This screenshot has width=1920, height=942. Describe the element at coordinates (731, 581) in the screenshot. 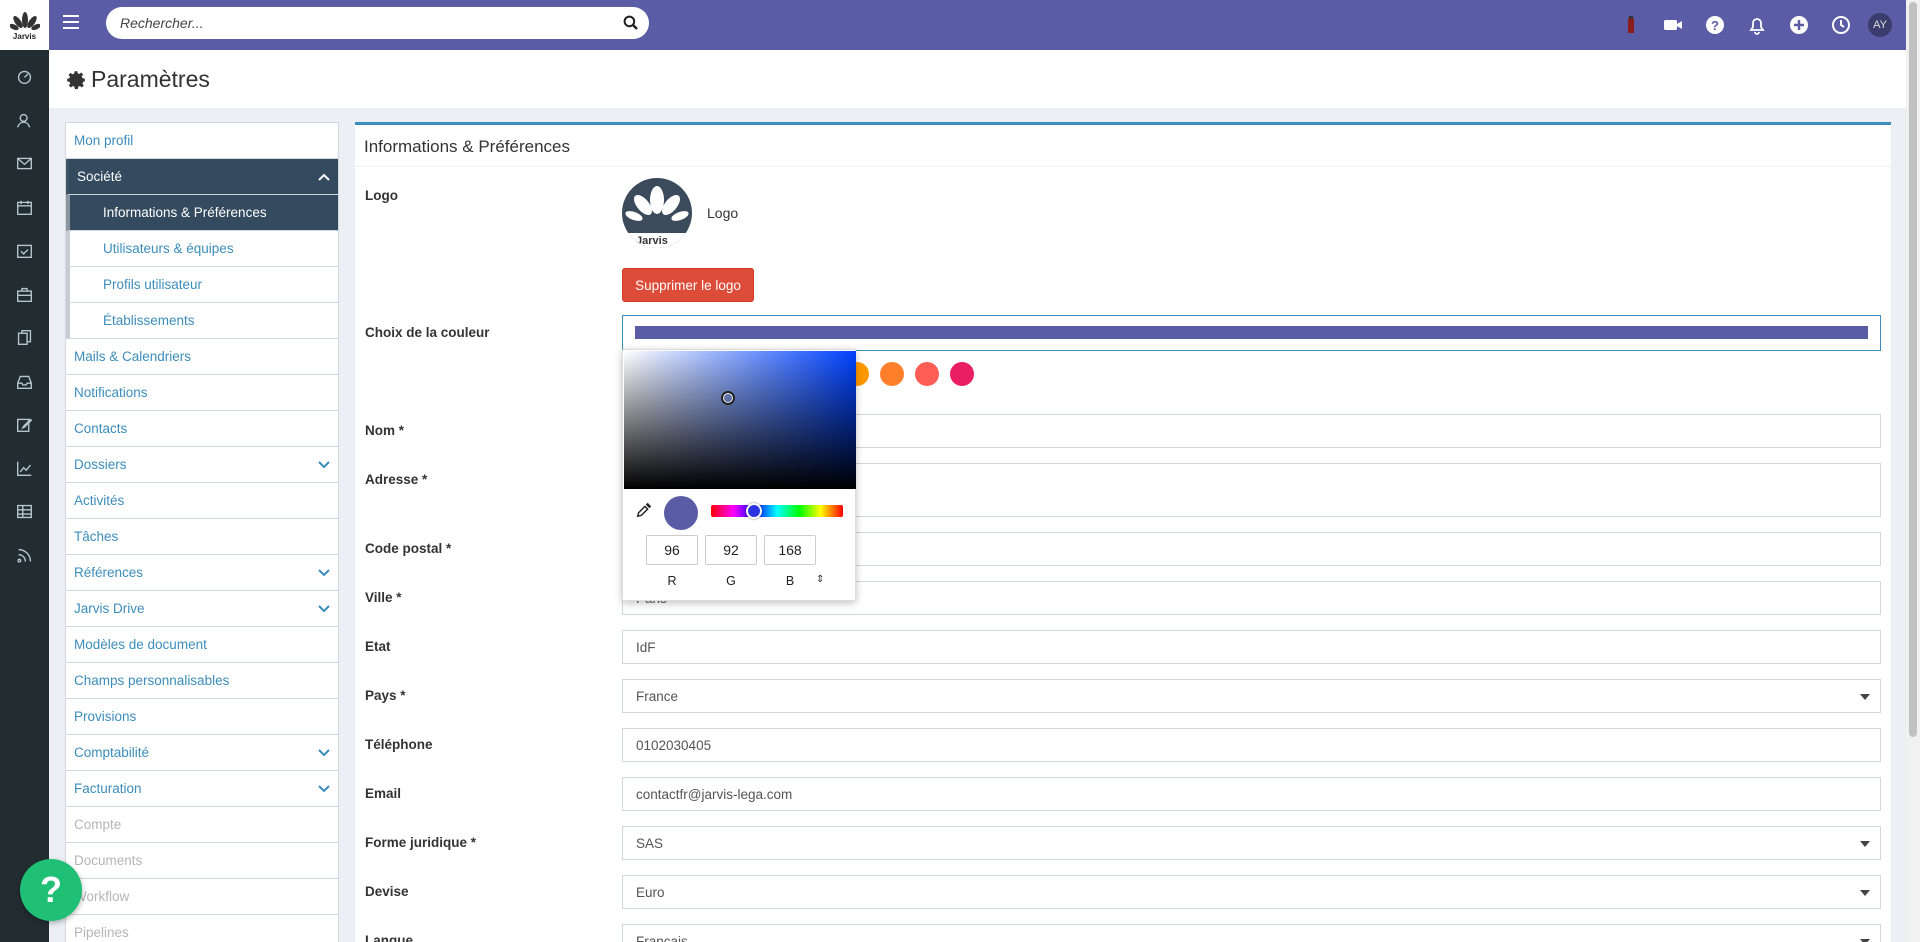

I see `green-label: G` at that location.